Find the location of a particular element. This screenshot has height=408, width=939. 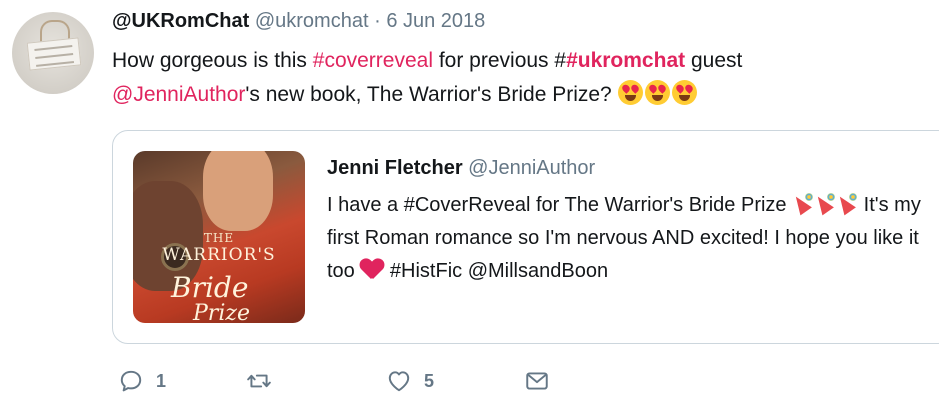

retweet-icon is located at coordinates (259, 381).